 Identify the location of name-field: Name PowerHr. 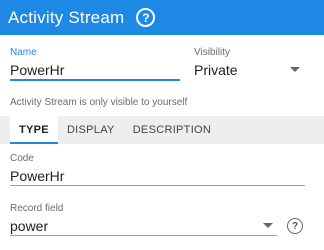
(95, 64).